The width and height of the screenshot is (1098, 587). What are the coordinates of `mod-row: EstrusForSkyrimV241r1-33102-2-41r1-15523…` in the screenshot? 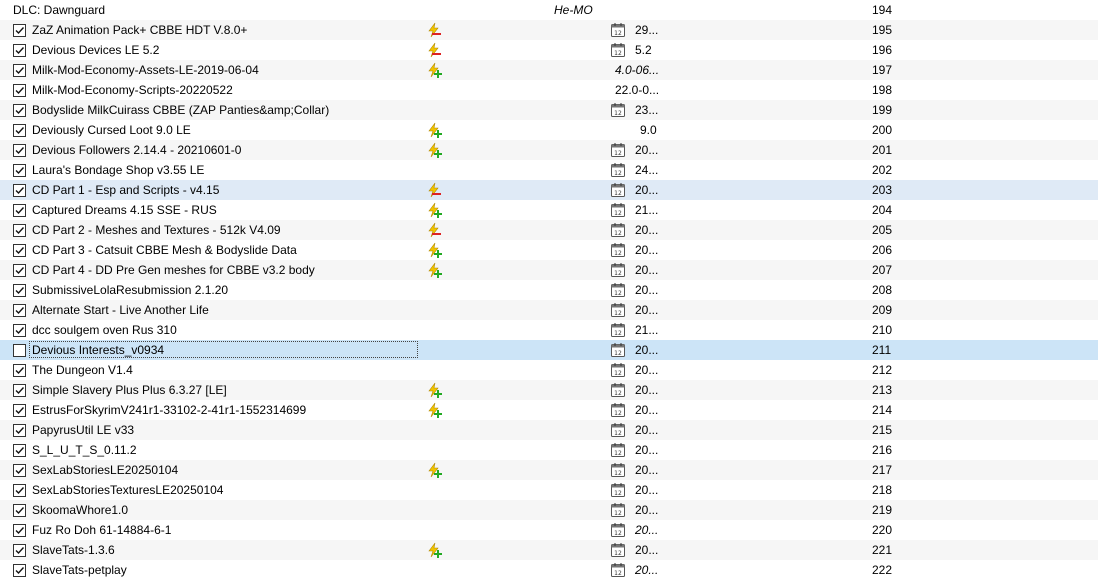 It's located at (549, 410).